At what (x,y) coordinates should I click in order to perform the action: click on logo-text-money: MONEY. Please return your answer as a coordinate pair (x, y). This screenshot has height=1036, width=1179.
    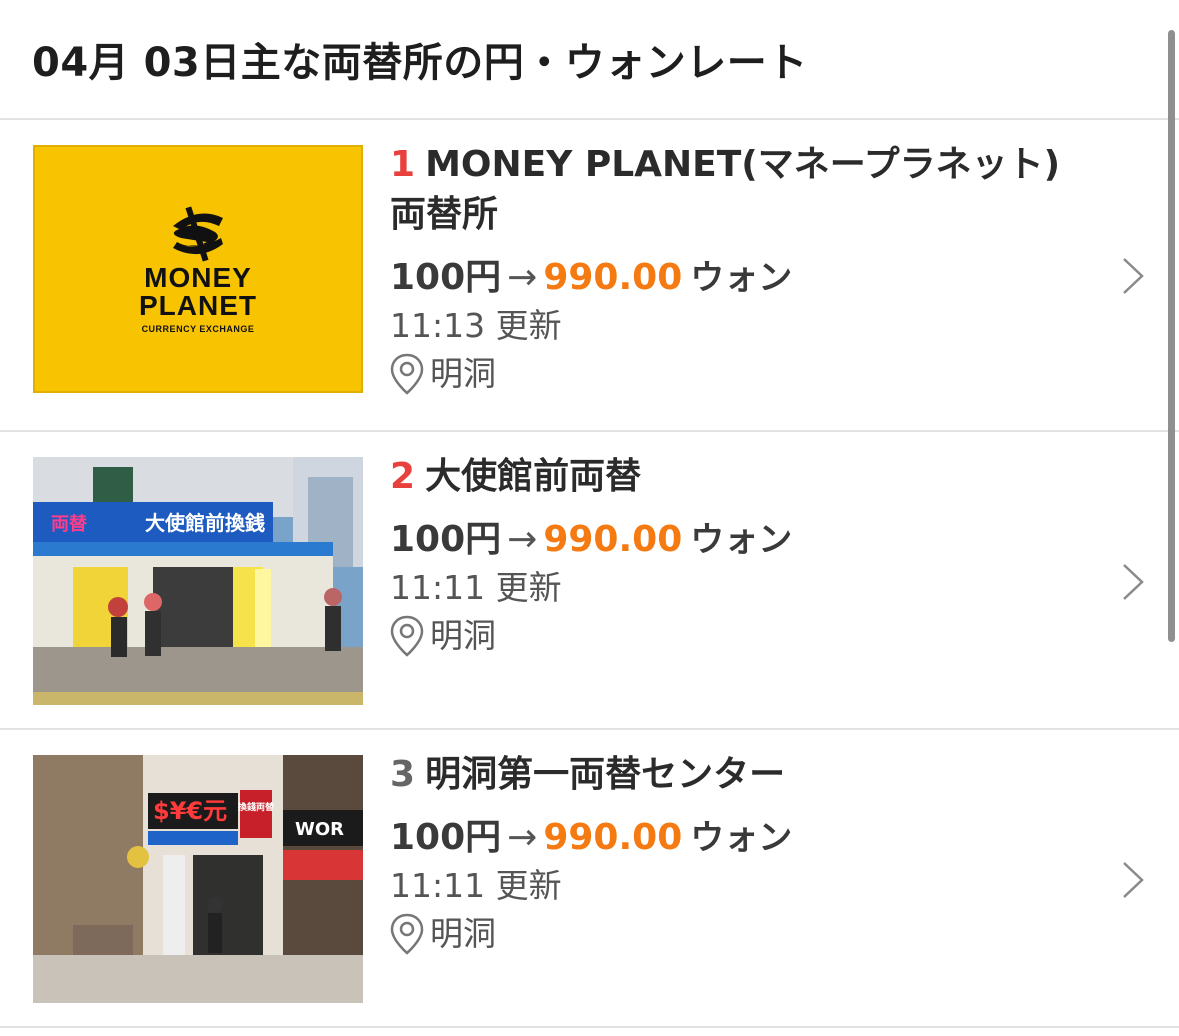
    Looking at the image, I should click on (198, 277).